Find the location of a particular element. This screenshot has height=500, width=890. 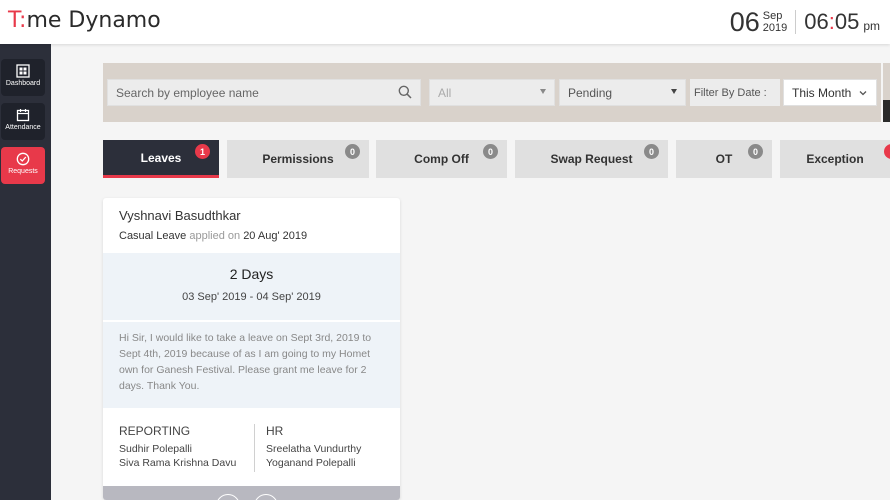

tab-exception: Exception is located at coordinates (835, 159).